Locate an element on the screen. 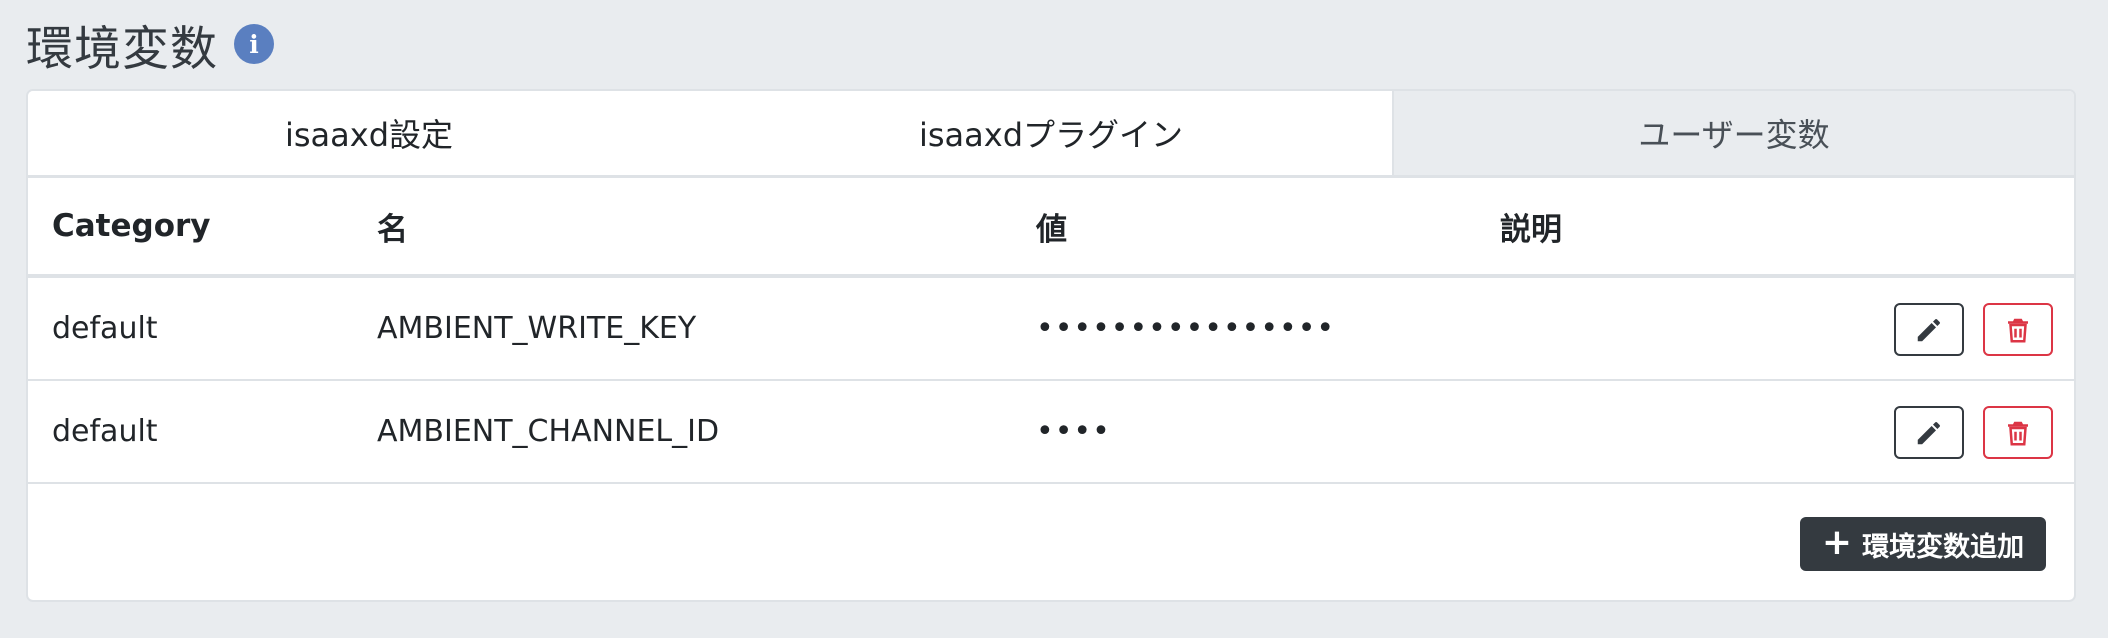 The image size is (2108, 638). tab-isaaxd-plugins: isaaxdプラグイン is located at coordinates (1051, 133).